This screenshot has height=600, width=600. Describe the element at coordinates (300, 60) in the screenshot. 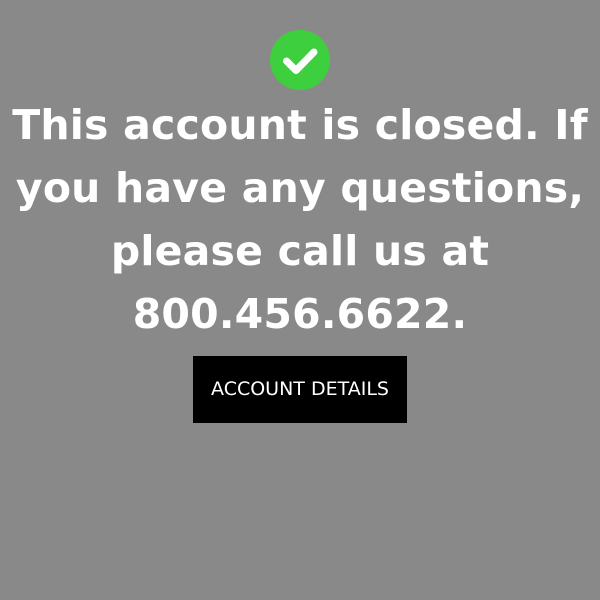

I see `check-circle-icon` at that location.